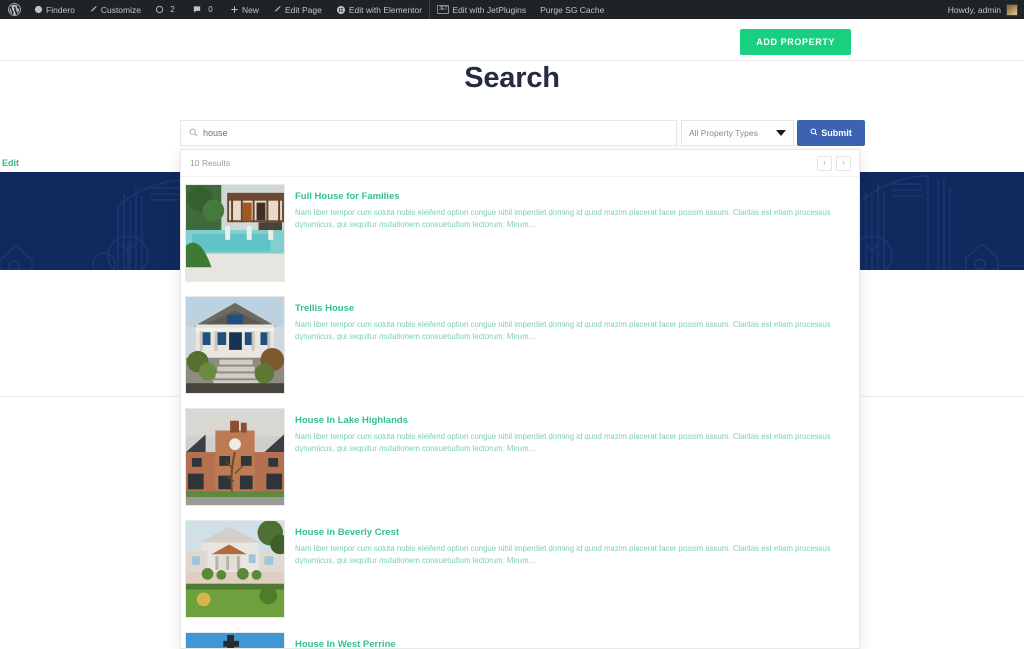 The width and height of the screenshot is (1024, 649). Describe the element at coordinates (235, 569) in the screenshot. I see `result-thumbnail-white-villa-with-lawn` at that location.